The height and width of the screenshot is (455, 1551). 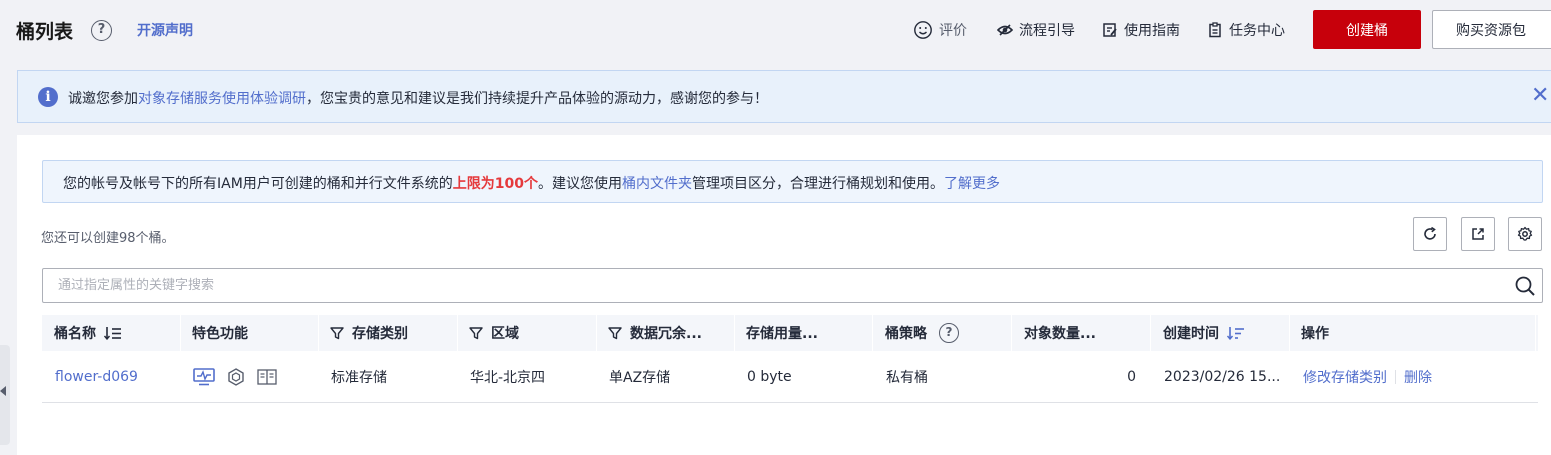 I want to click on eye-icon, so click(x=1005, y=30).